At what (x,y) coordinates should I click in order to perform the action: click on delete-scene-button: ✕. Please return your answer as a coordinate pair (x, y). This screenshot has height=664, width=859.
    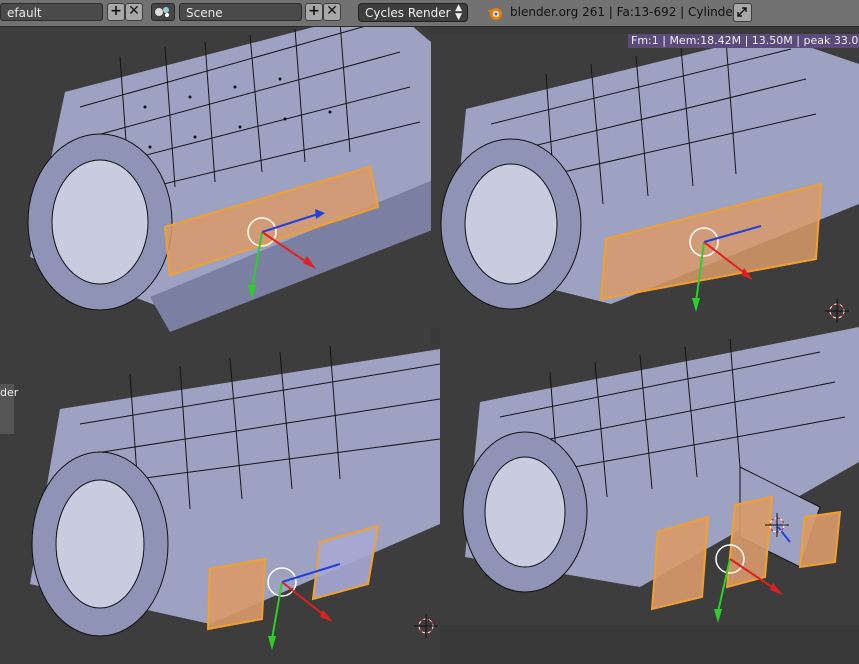
    Looking at the image, I should click on (332, 12).